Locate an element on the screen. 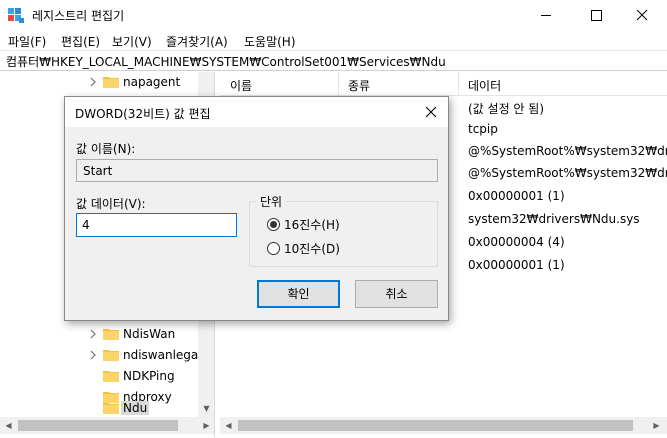 This screenshot has height=438, width=667. menu-view: 보기(V) is located at coordinates (132, 41).